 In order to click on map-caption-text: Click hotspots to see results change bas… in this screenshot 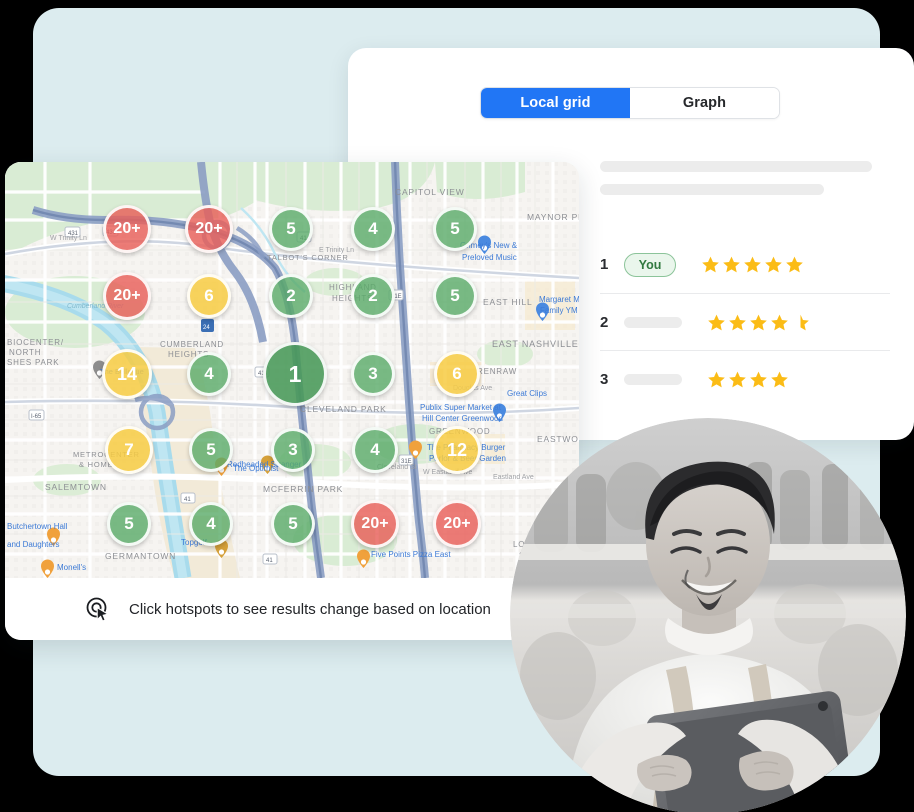, I will do `click(310, 609)`.